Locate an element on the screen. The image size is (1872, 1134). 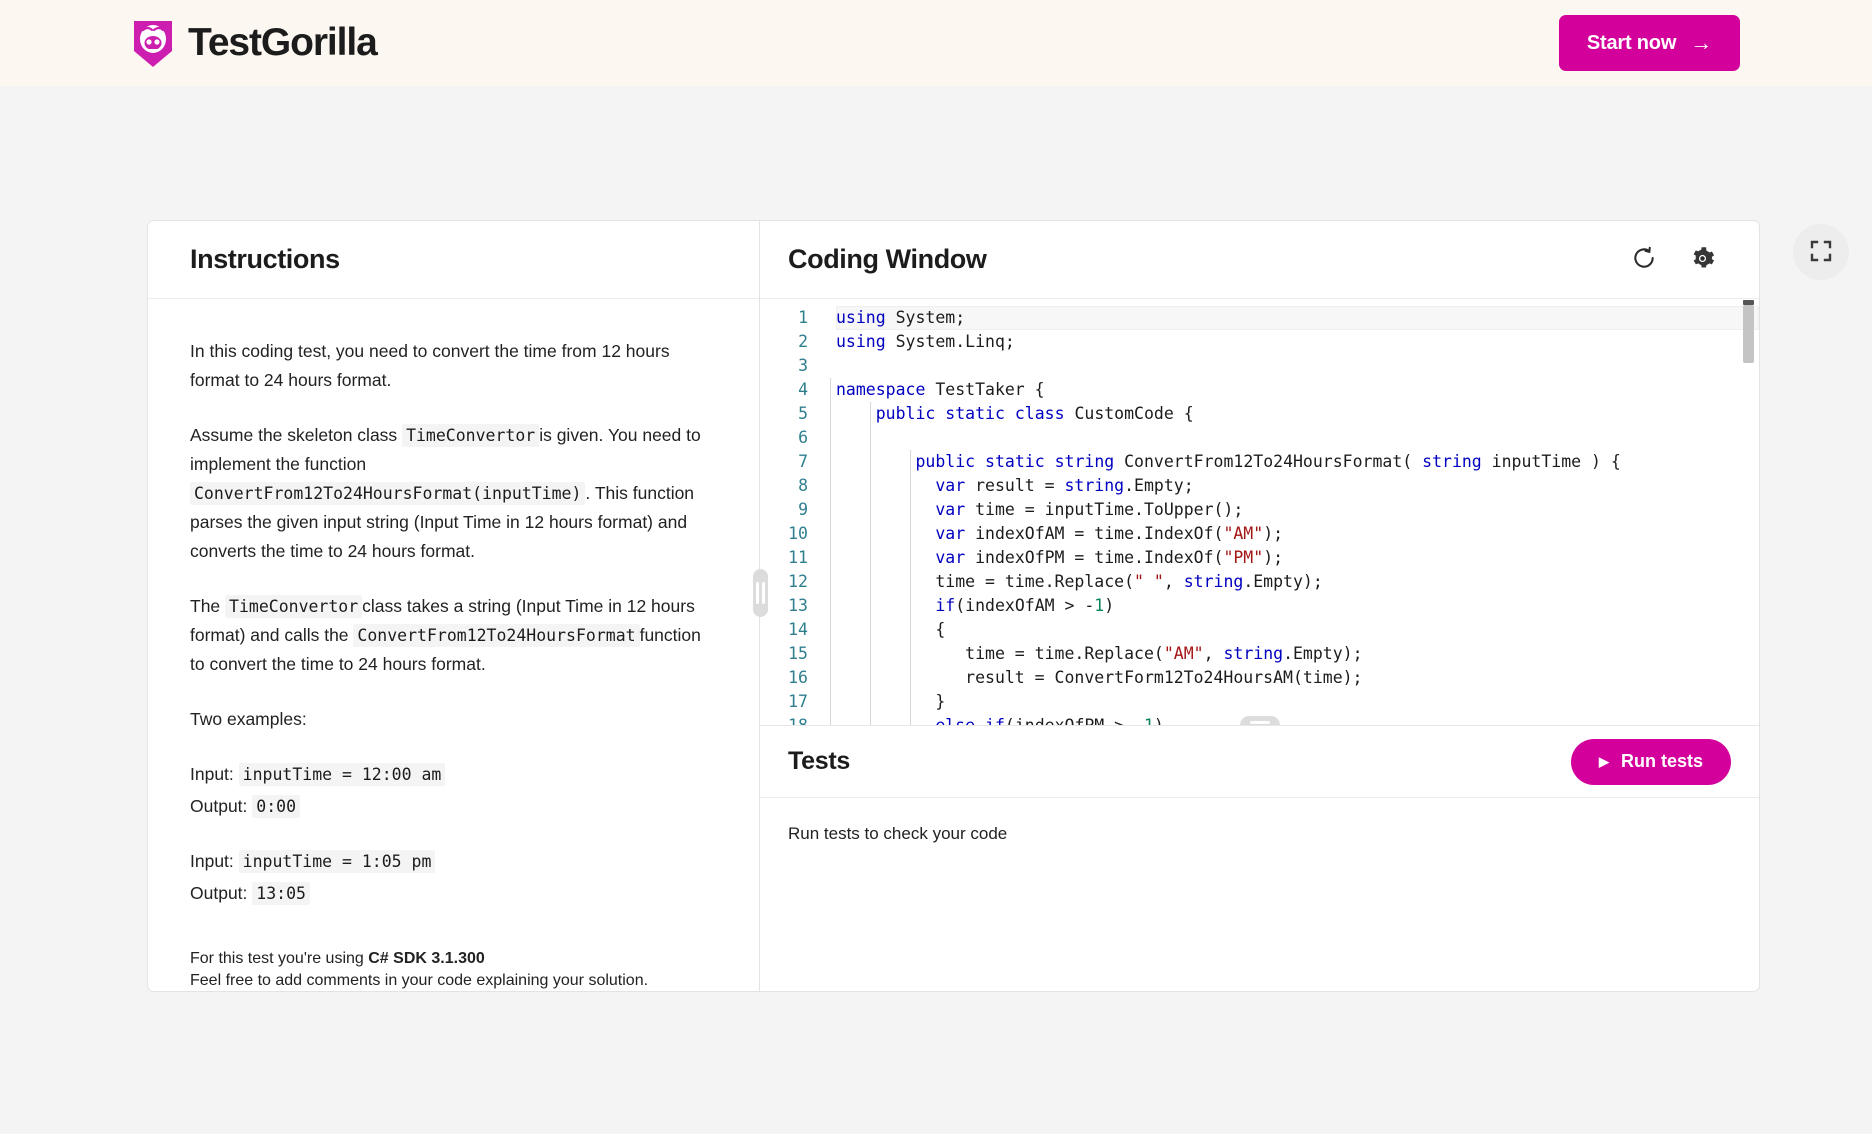
reset-rotate-icon is located at coordinates (1644, 259).